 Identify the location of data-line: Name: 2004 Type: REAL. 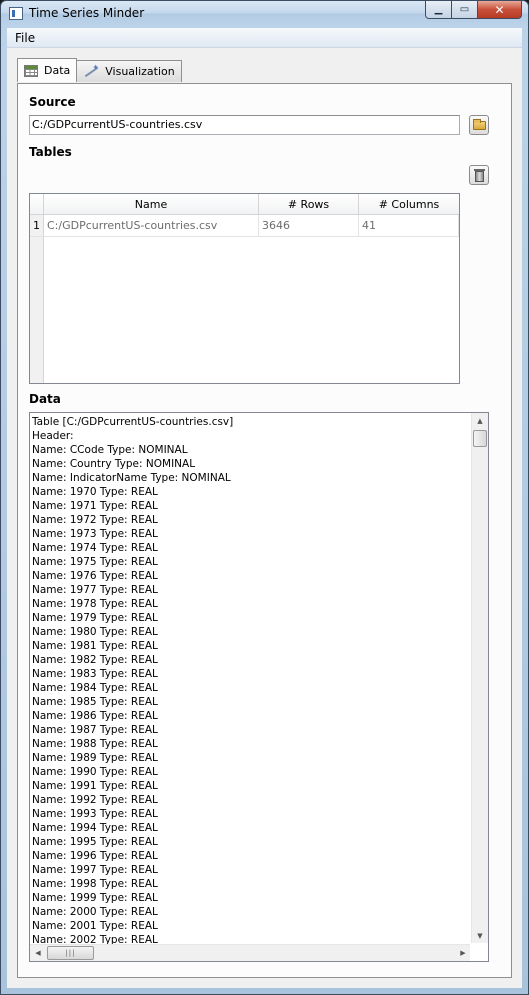
(251, 961).